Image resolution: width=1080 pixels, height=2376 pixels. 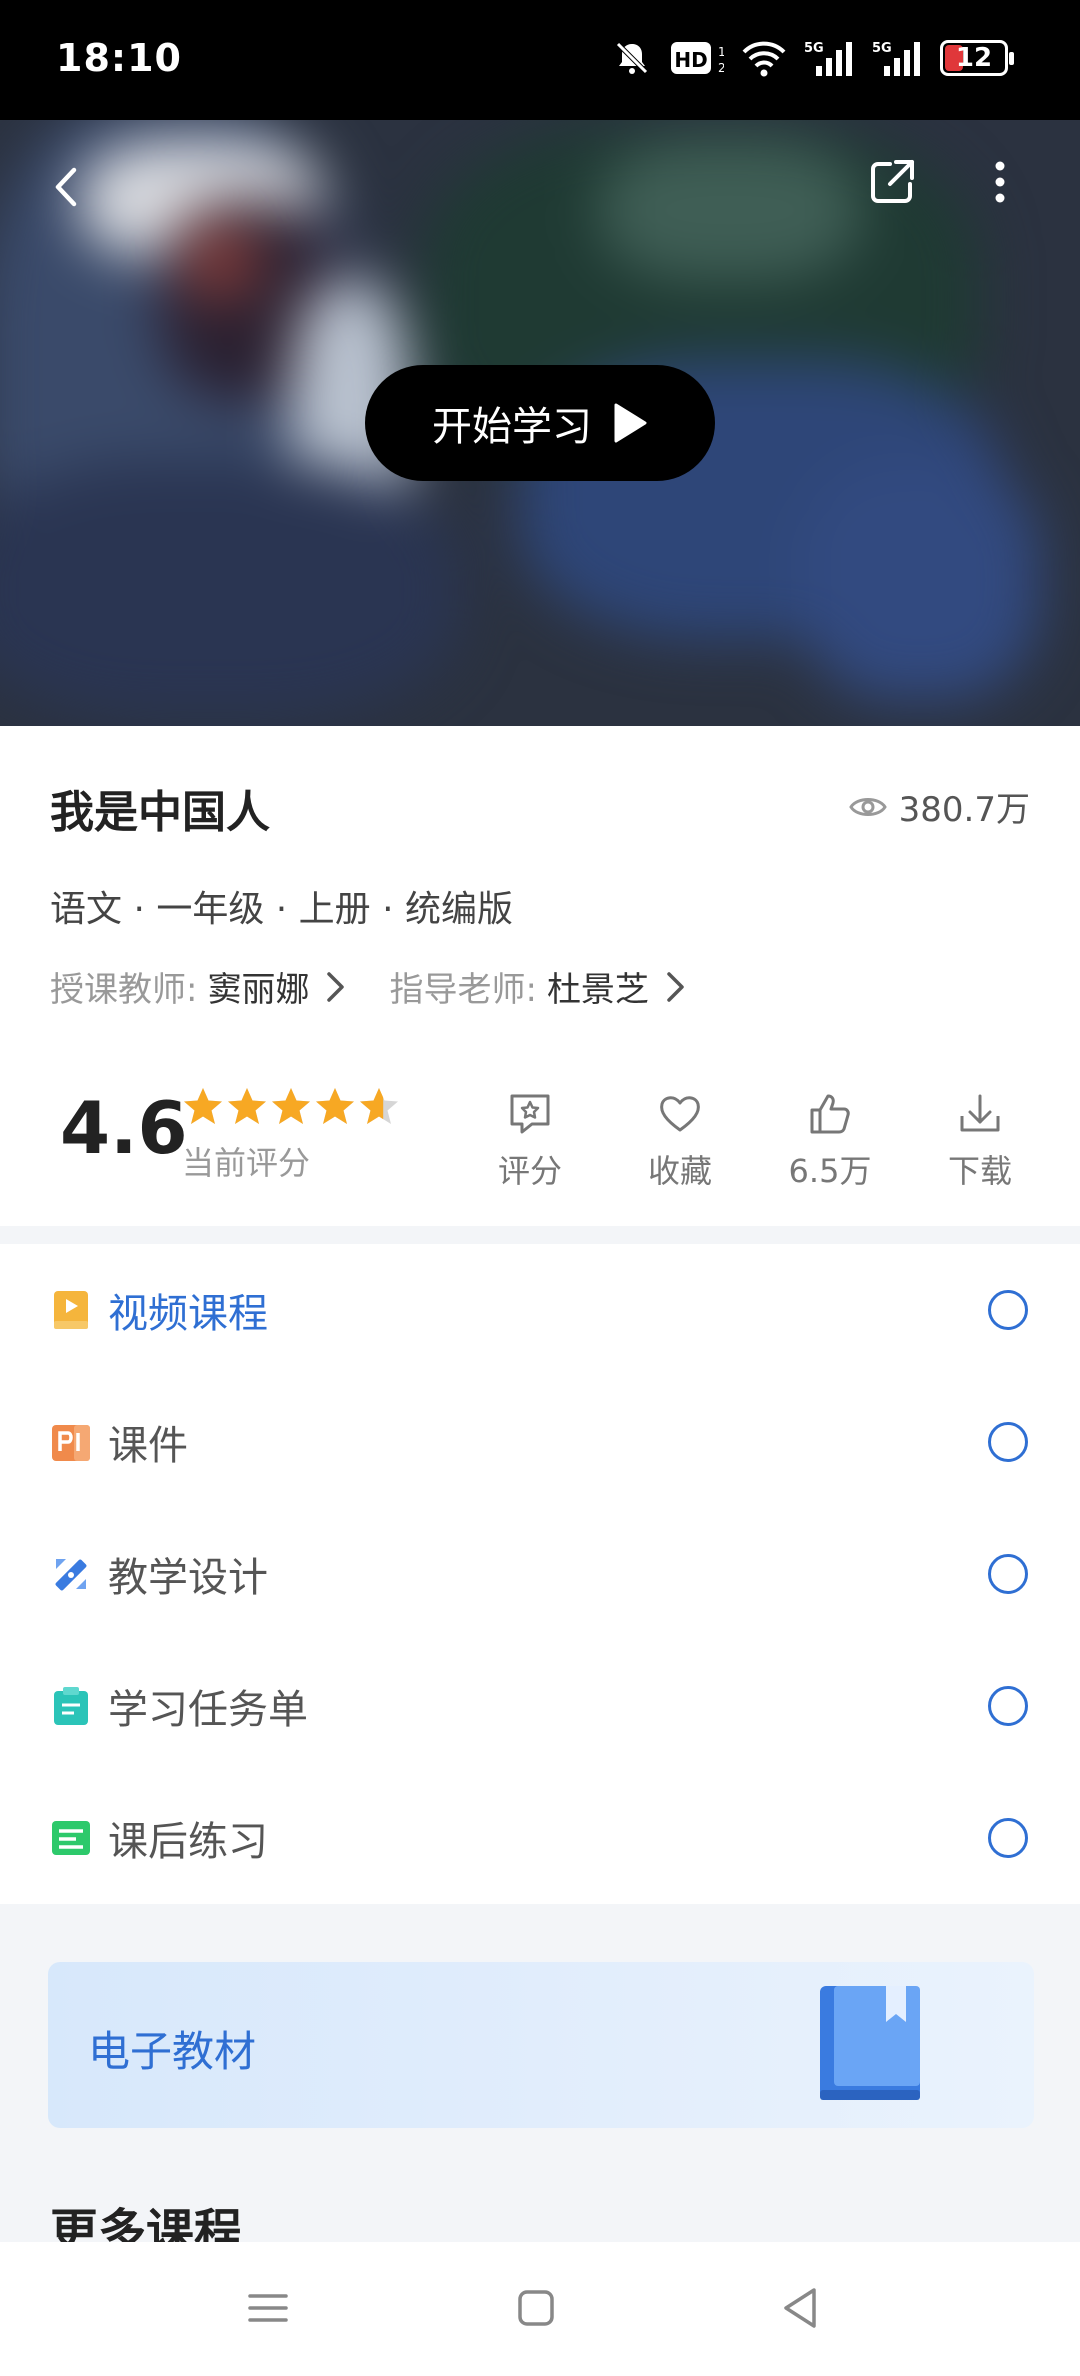 I want to click on resource-item-exercise: 课后练习, so click(x=540, y=1838).